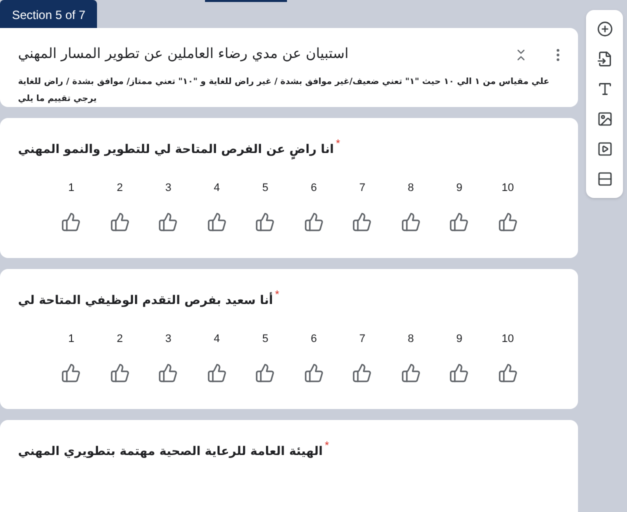  What do you see at coordinates (145, 300) in the screenshot?
I see `question-title: أنا سعيد بفرص التقدم الوظيفي المتاحة لي` at bounding box center [145, 300].